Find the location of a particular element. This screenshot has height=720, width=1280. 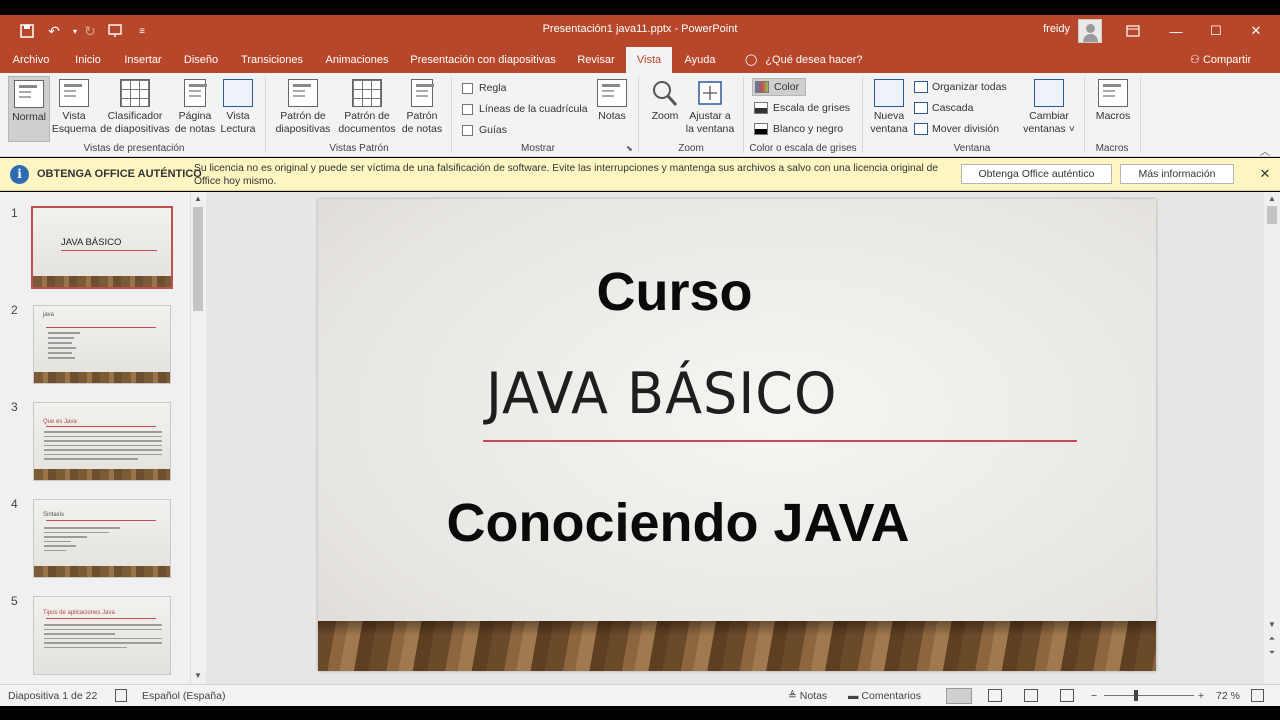

outline-view-button: Vista Esquema is located at coordinates (74, 109).